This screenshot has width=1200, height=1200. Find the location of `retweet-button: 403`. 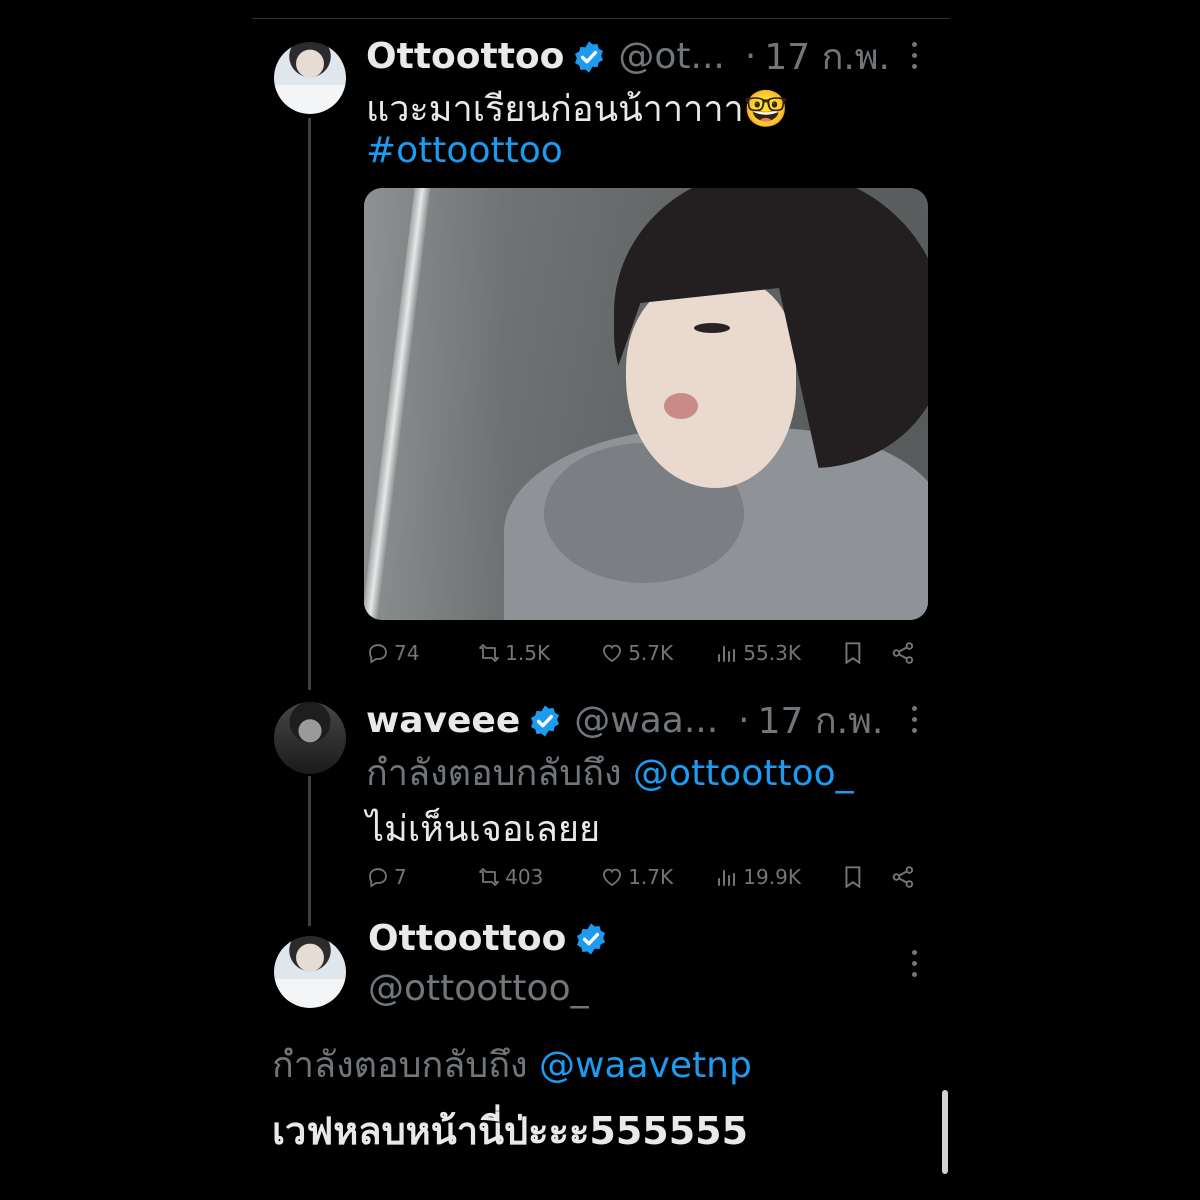

retweet-button: 403 is located at coordinates (538, 877).